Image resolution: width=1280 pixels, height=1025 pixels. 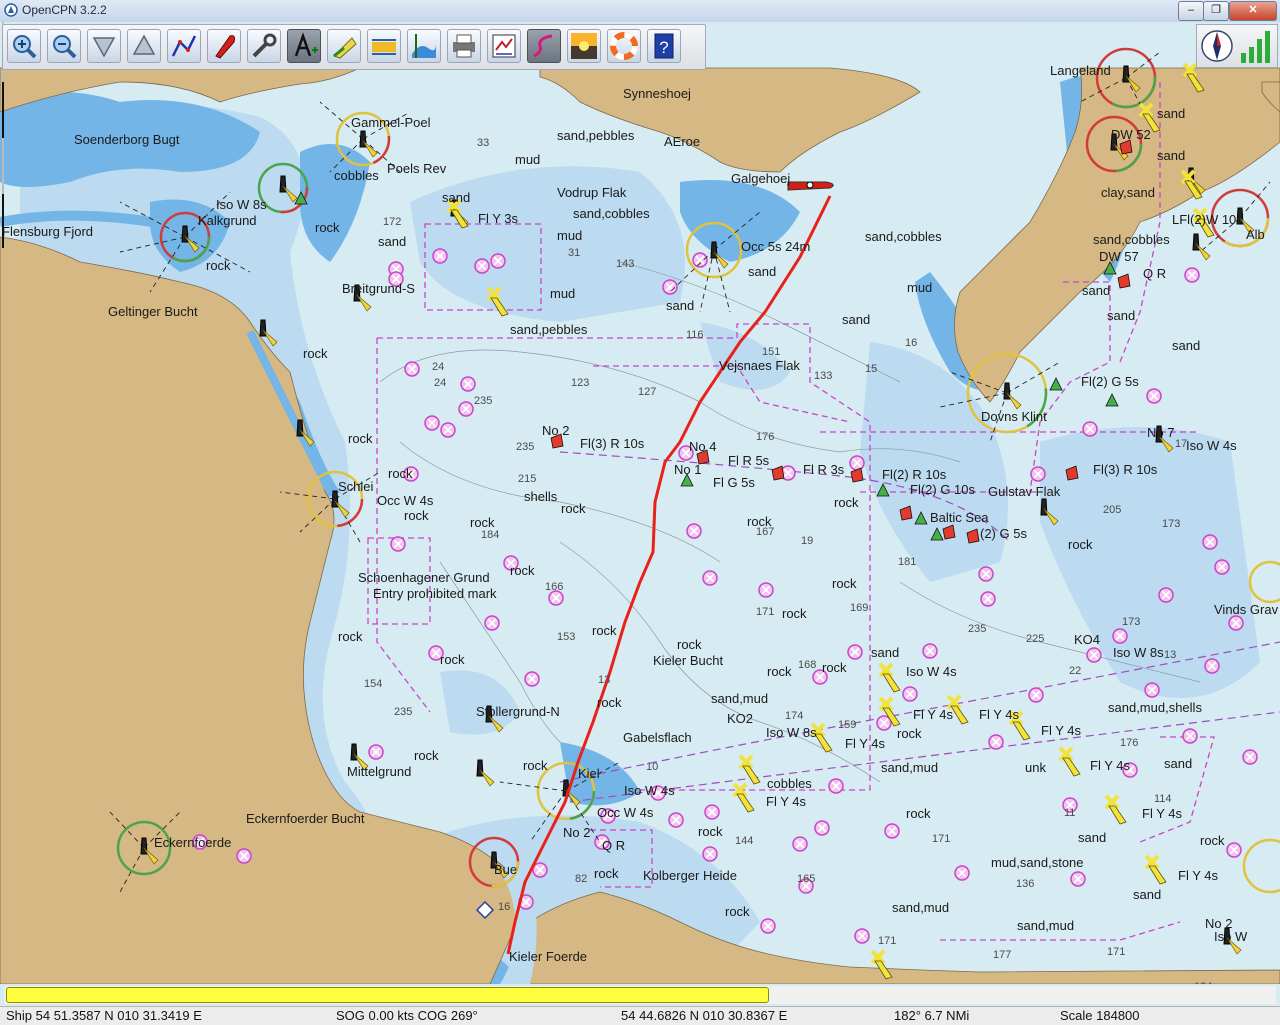 I want to click on color-scheme-button, so click(x=584, y=46).